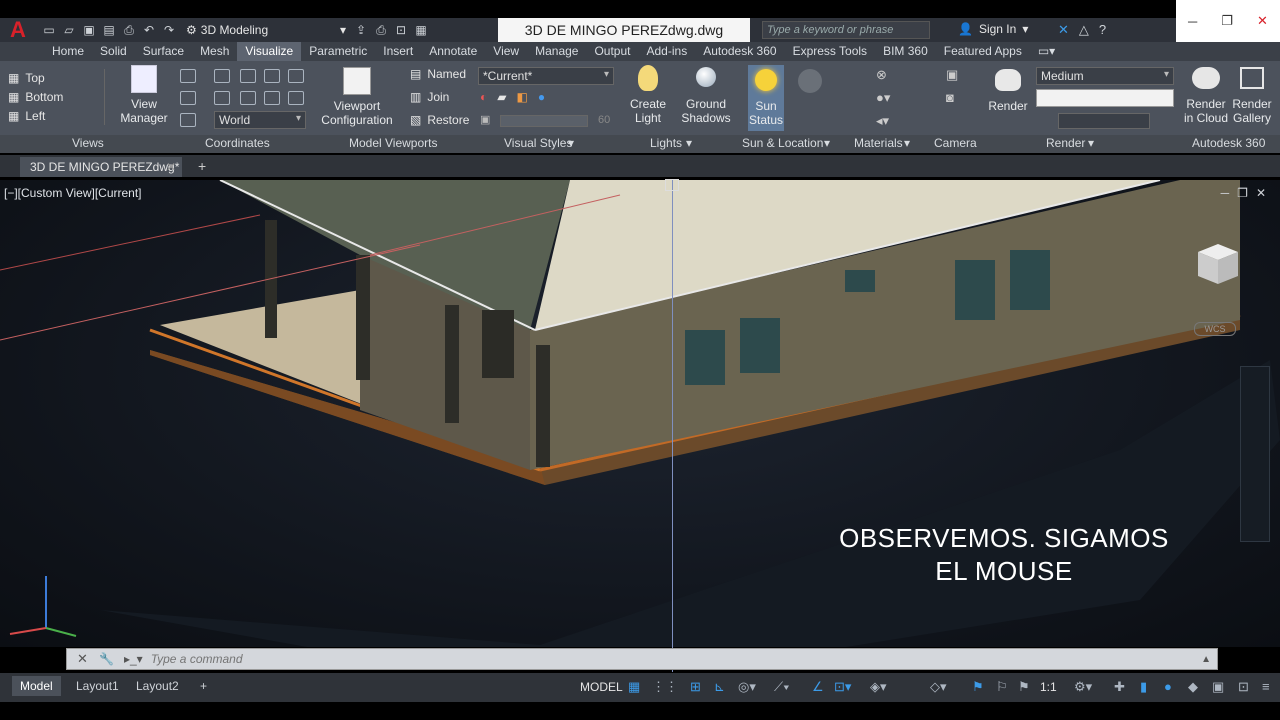 The height and width of the screenshot is (720, 1280). Describe the element at coordinates (188, 120) in the screenshot. I see `ucs-named-icon` at that location.